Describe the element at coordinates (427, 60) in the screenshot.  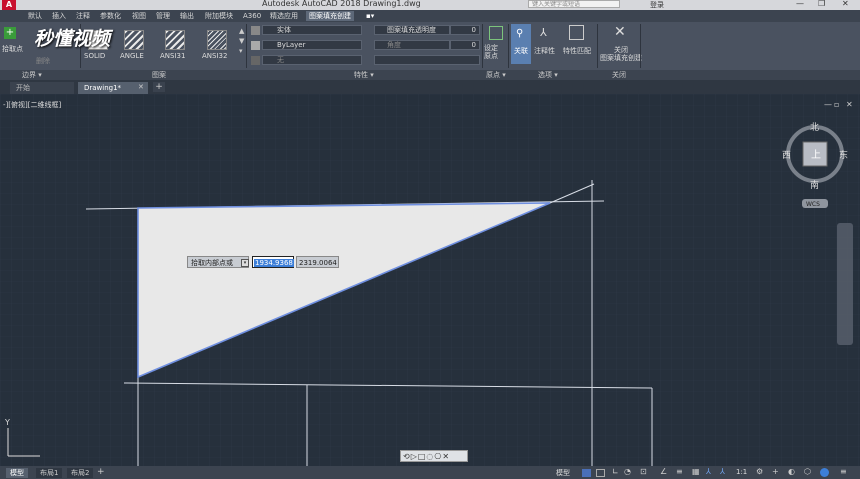
I see `scale-input` at that location.